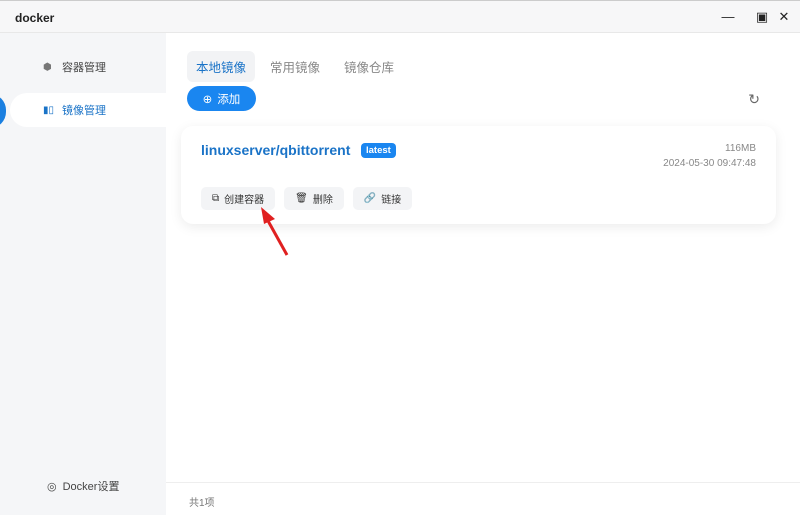  Describe the element at coordinates (84, 111) in the screenshot. I see `sidebar-item-label: 镜像管理` at that location.